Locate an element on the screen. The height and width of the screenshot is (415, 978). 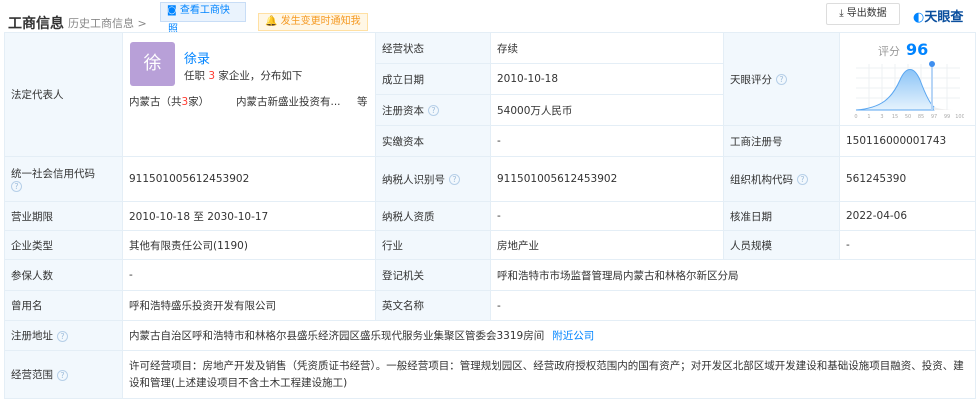
term-value: 2010-10-18 至 2030-10-17 is located at coordinates (249, 216).